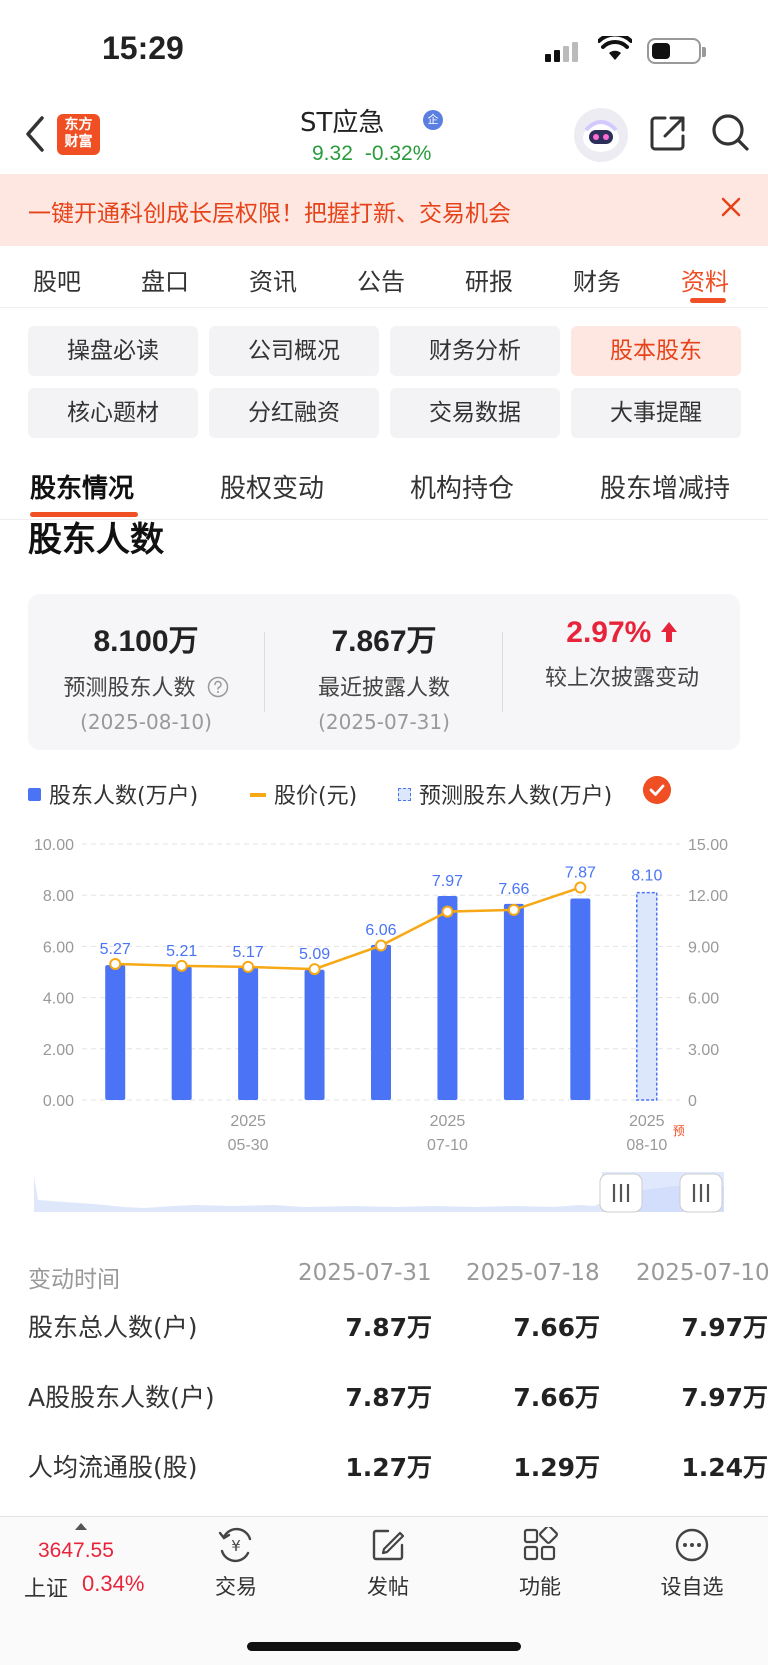  Describe the element at coordinates (74, 1280) in the screenshot. I see `table-header-label: 变动时间` at that location.